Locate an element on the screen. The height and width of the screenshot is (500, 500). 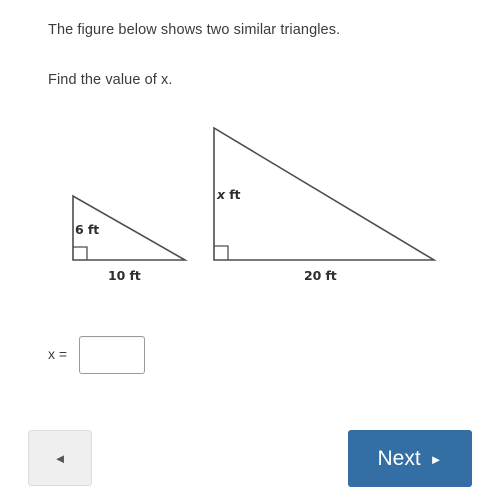
small-triangle-right-angle-marker is located at coordinates (80, 253).